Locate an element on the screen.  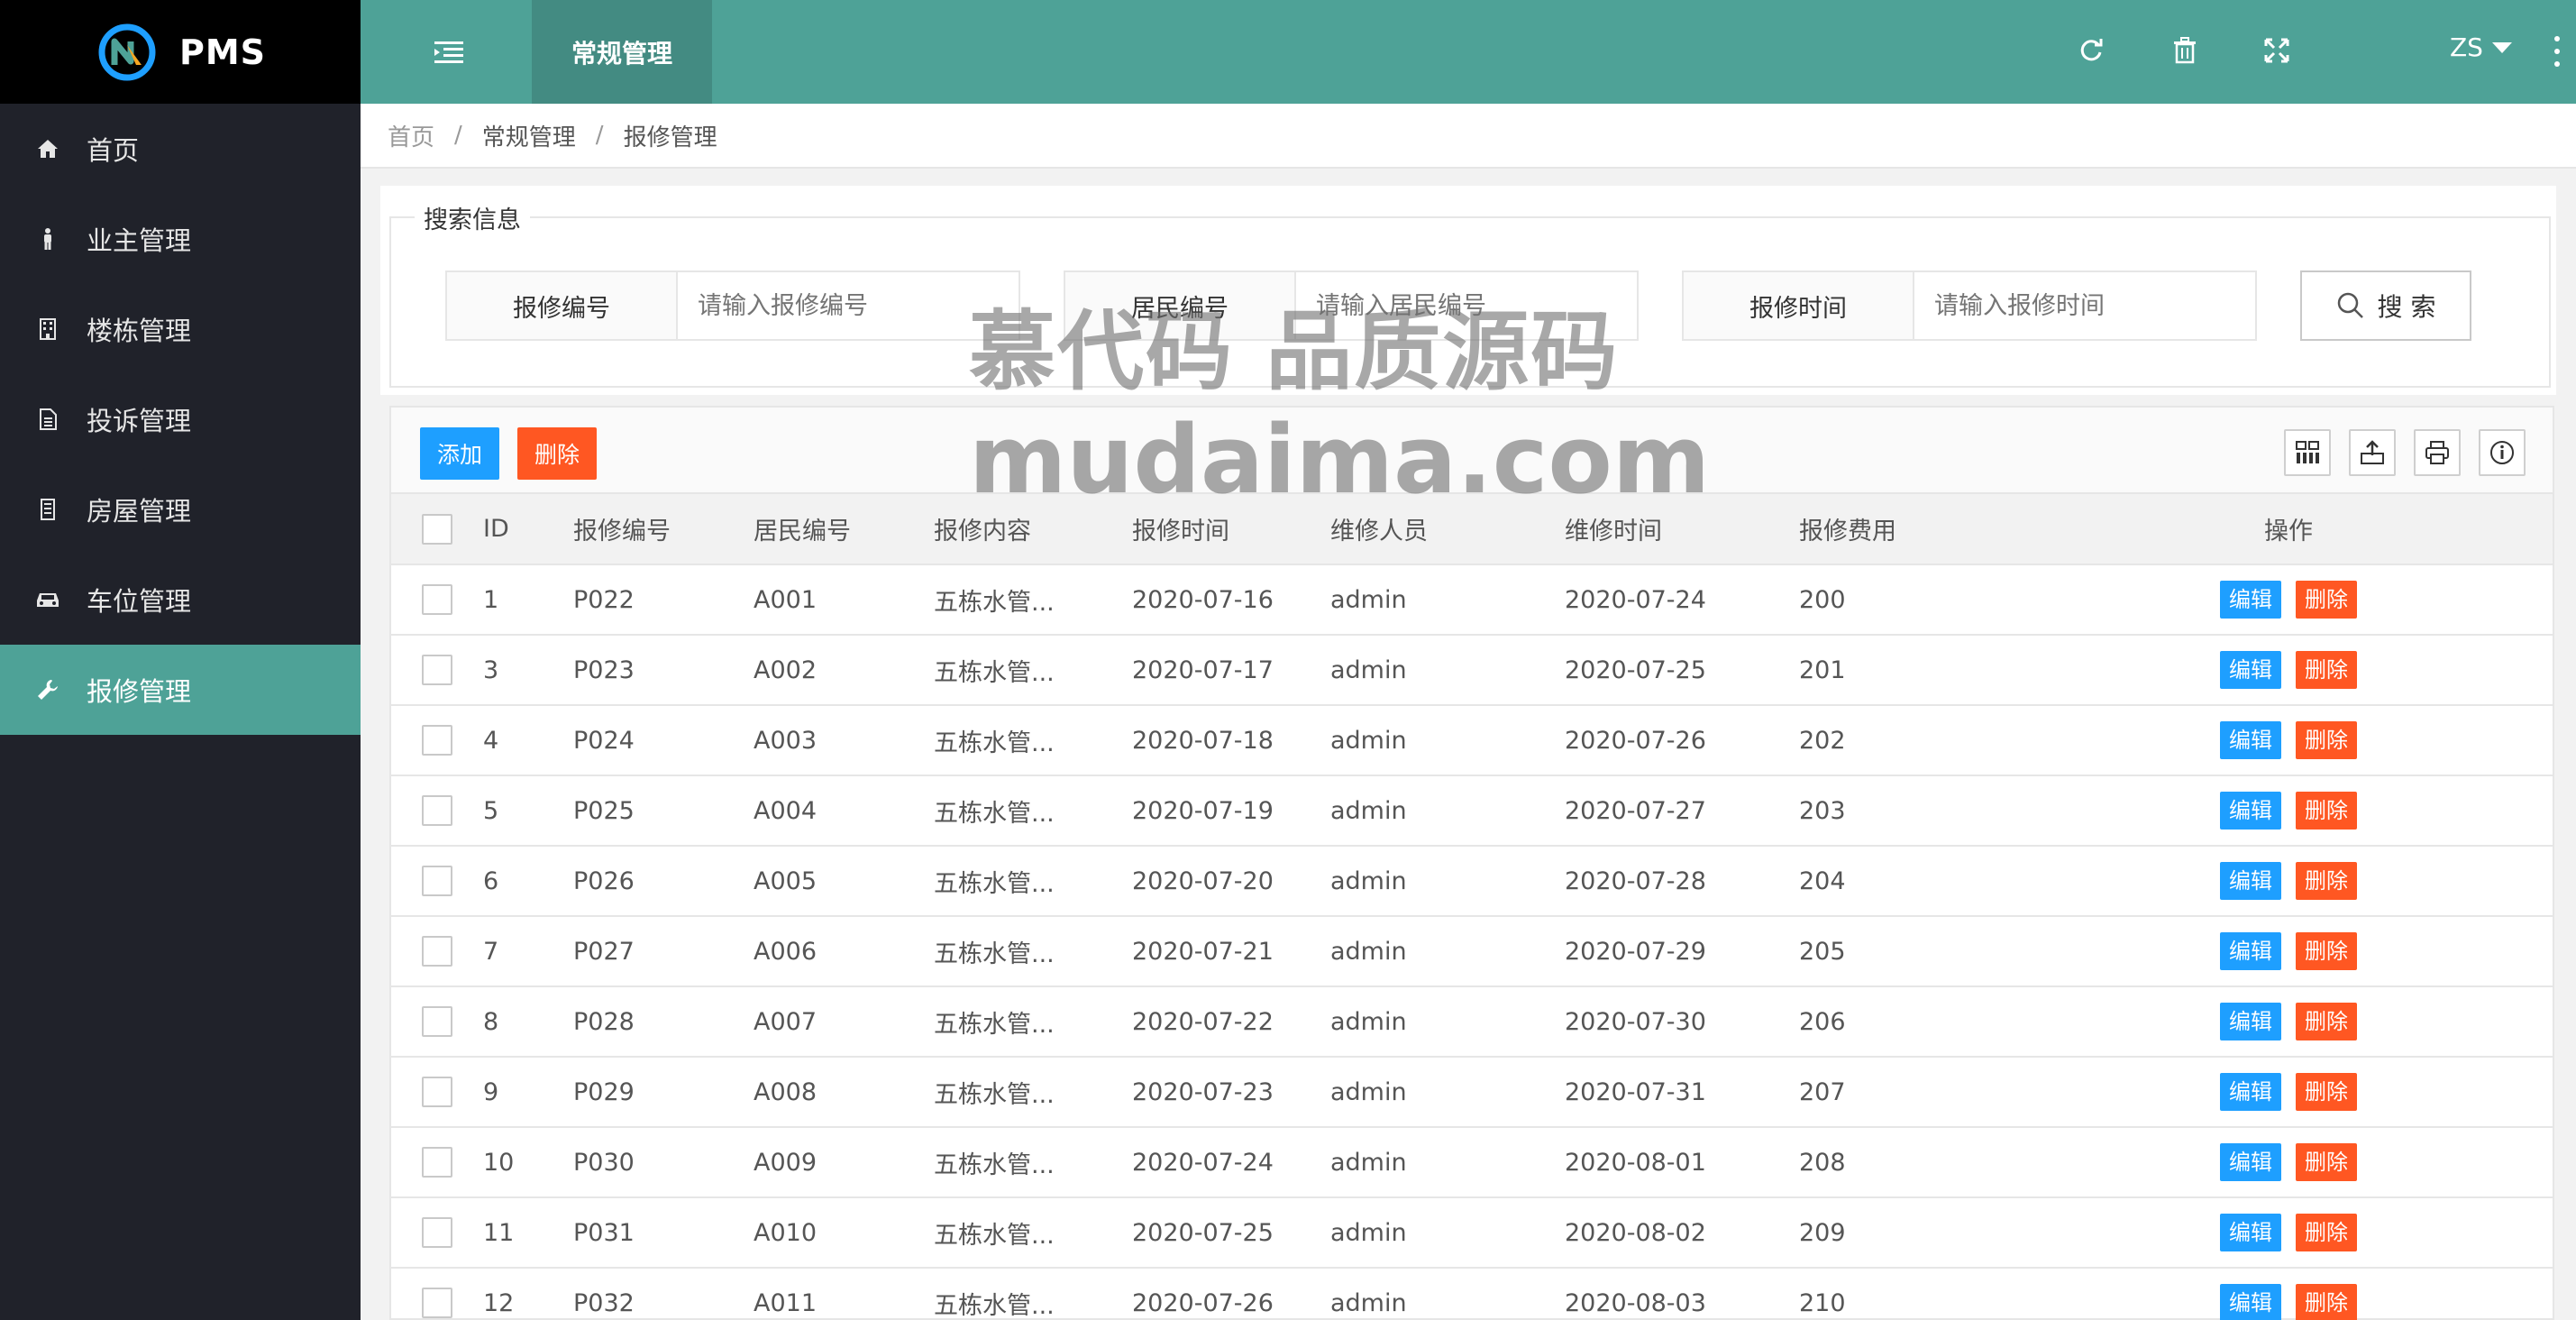
cell-resident-no: A010 is located at coordinates (844, 1233).